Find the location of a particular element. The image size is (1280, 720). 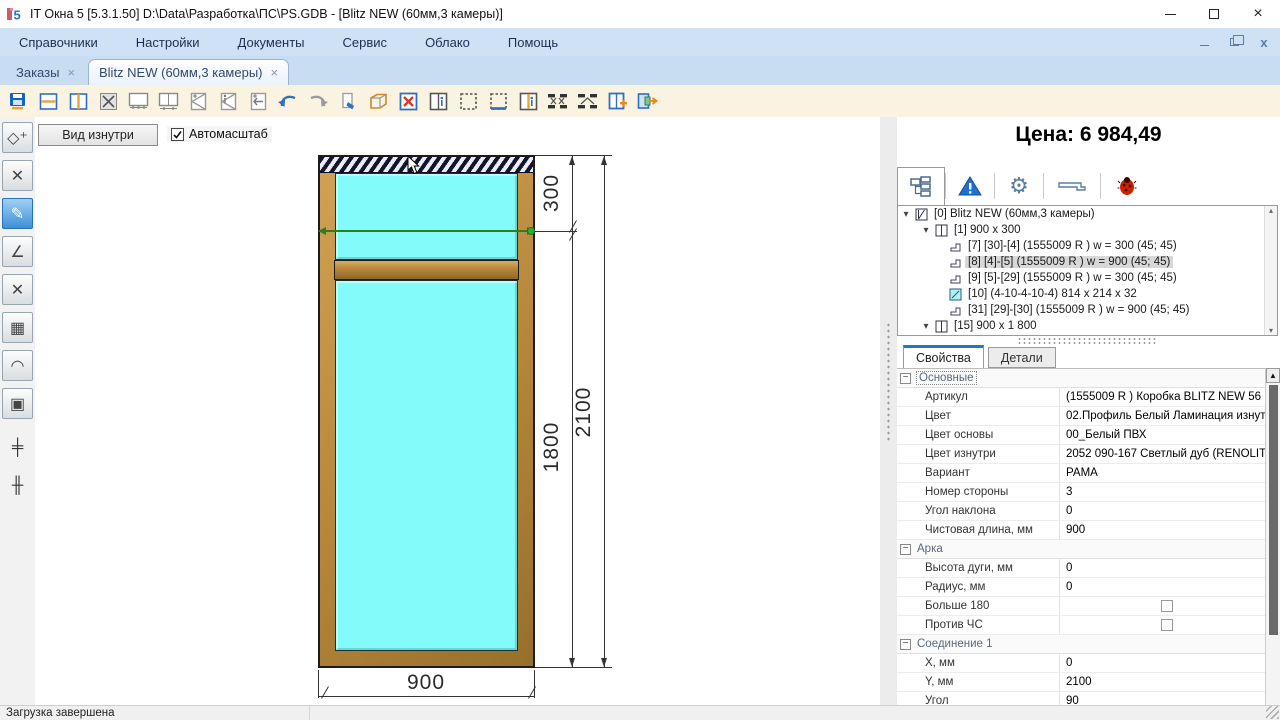

redo-button is located at coordinates (318, 101).